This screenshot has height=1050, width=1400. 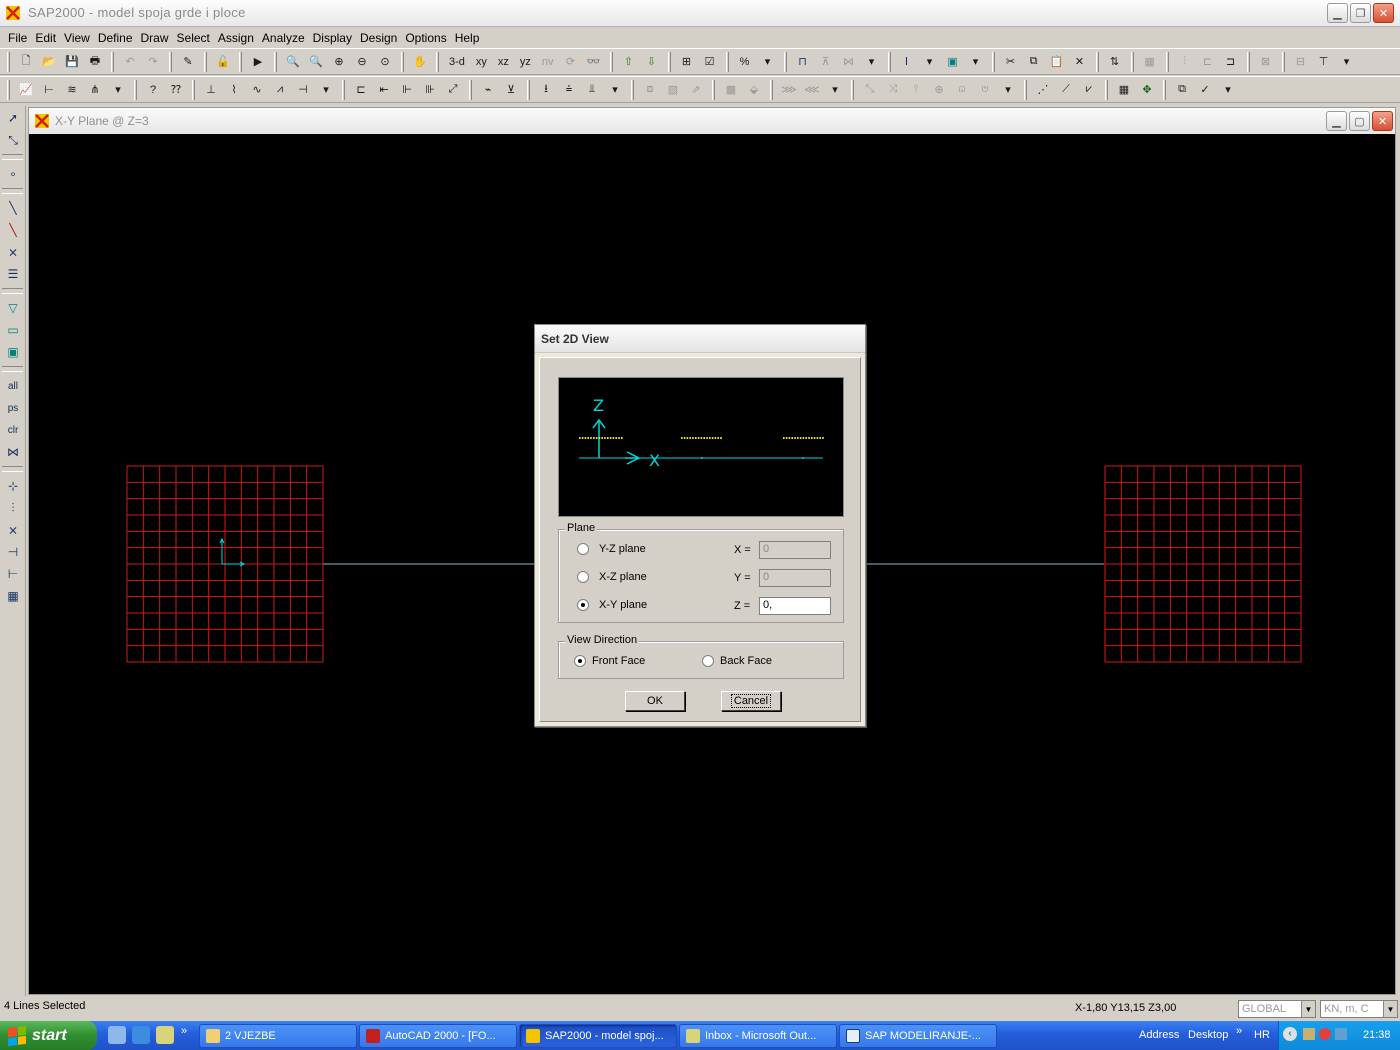 I want to click on intersecting-line-select-icon: ⋈, so click(x=13, y=452).